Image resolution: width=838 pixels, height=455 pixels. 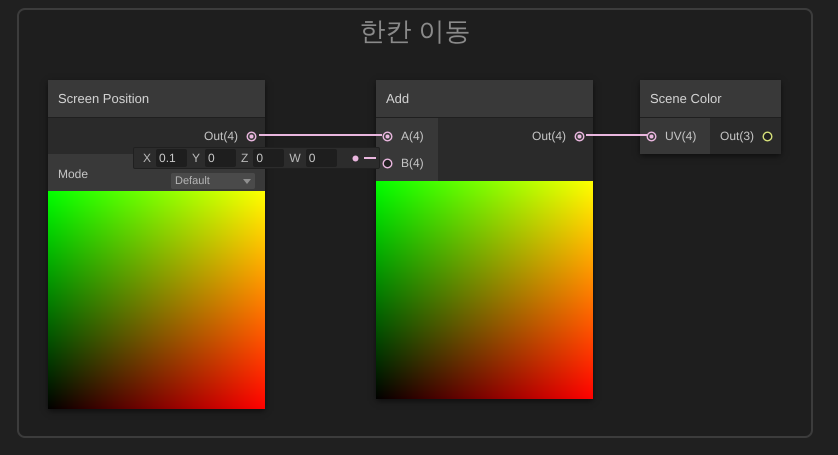 What do you see at coordinates (412, 163) in the screenshot?
I see `port-label: B(4)` at bounding box center [412, 163].